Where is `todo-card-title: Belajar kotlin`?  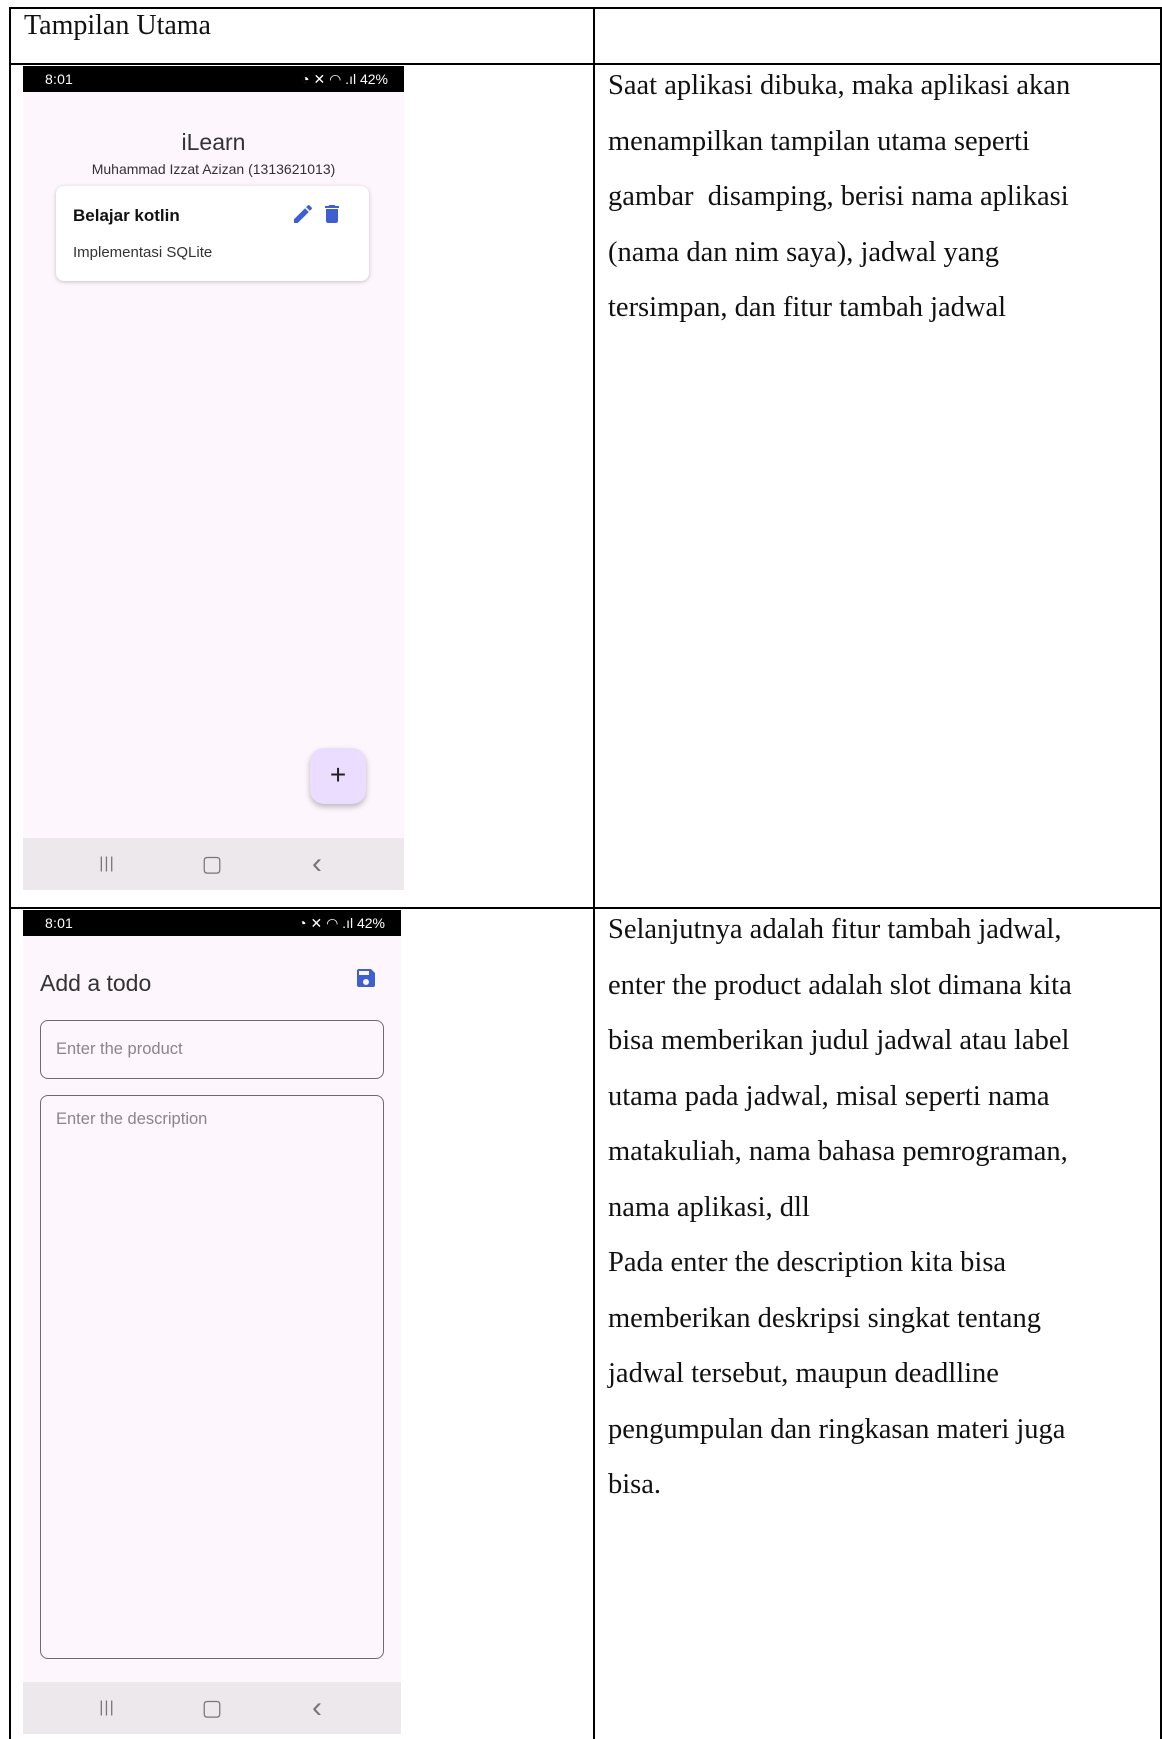
todo-card-title: Belajar kotlin is located at coordinates (126, 215).